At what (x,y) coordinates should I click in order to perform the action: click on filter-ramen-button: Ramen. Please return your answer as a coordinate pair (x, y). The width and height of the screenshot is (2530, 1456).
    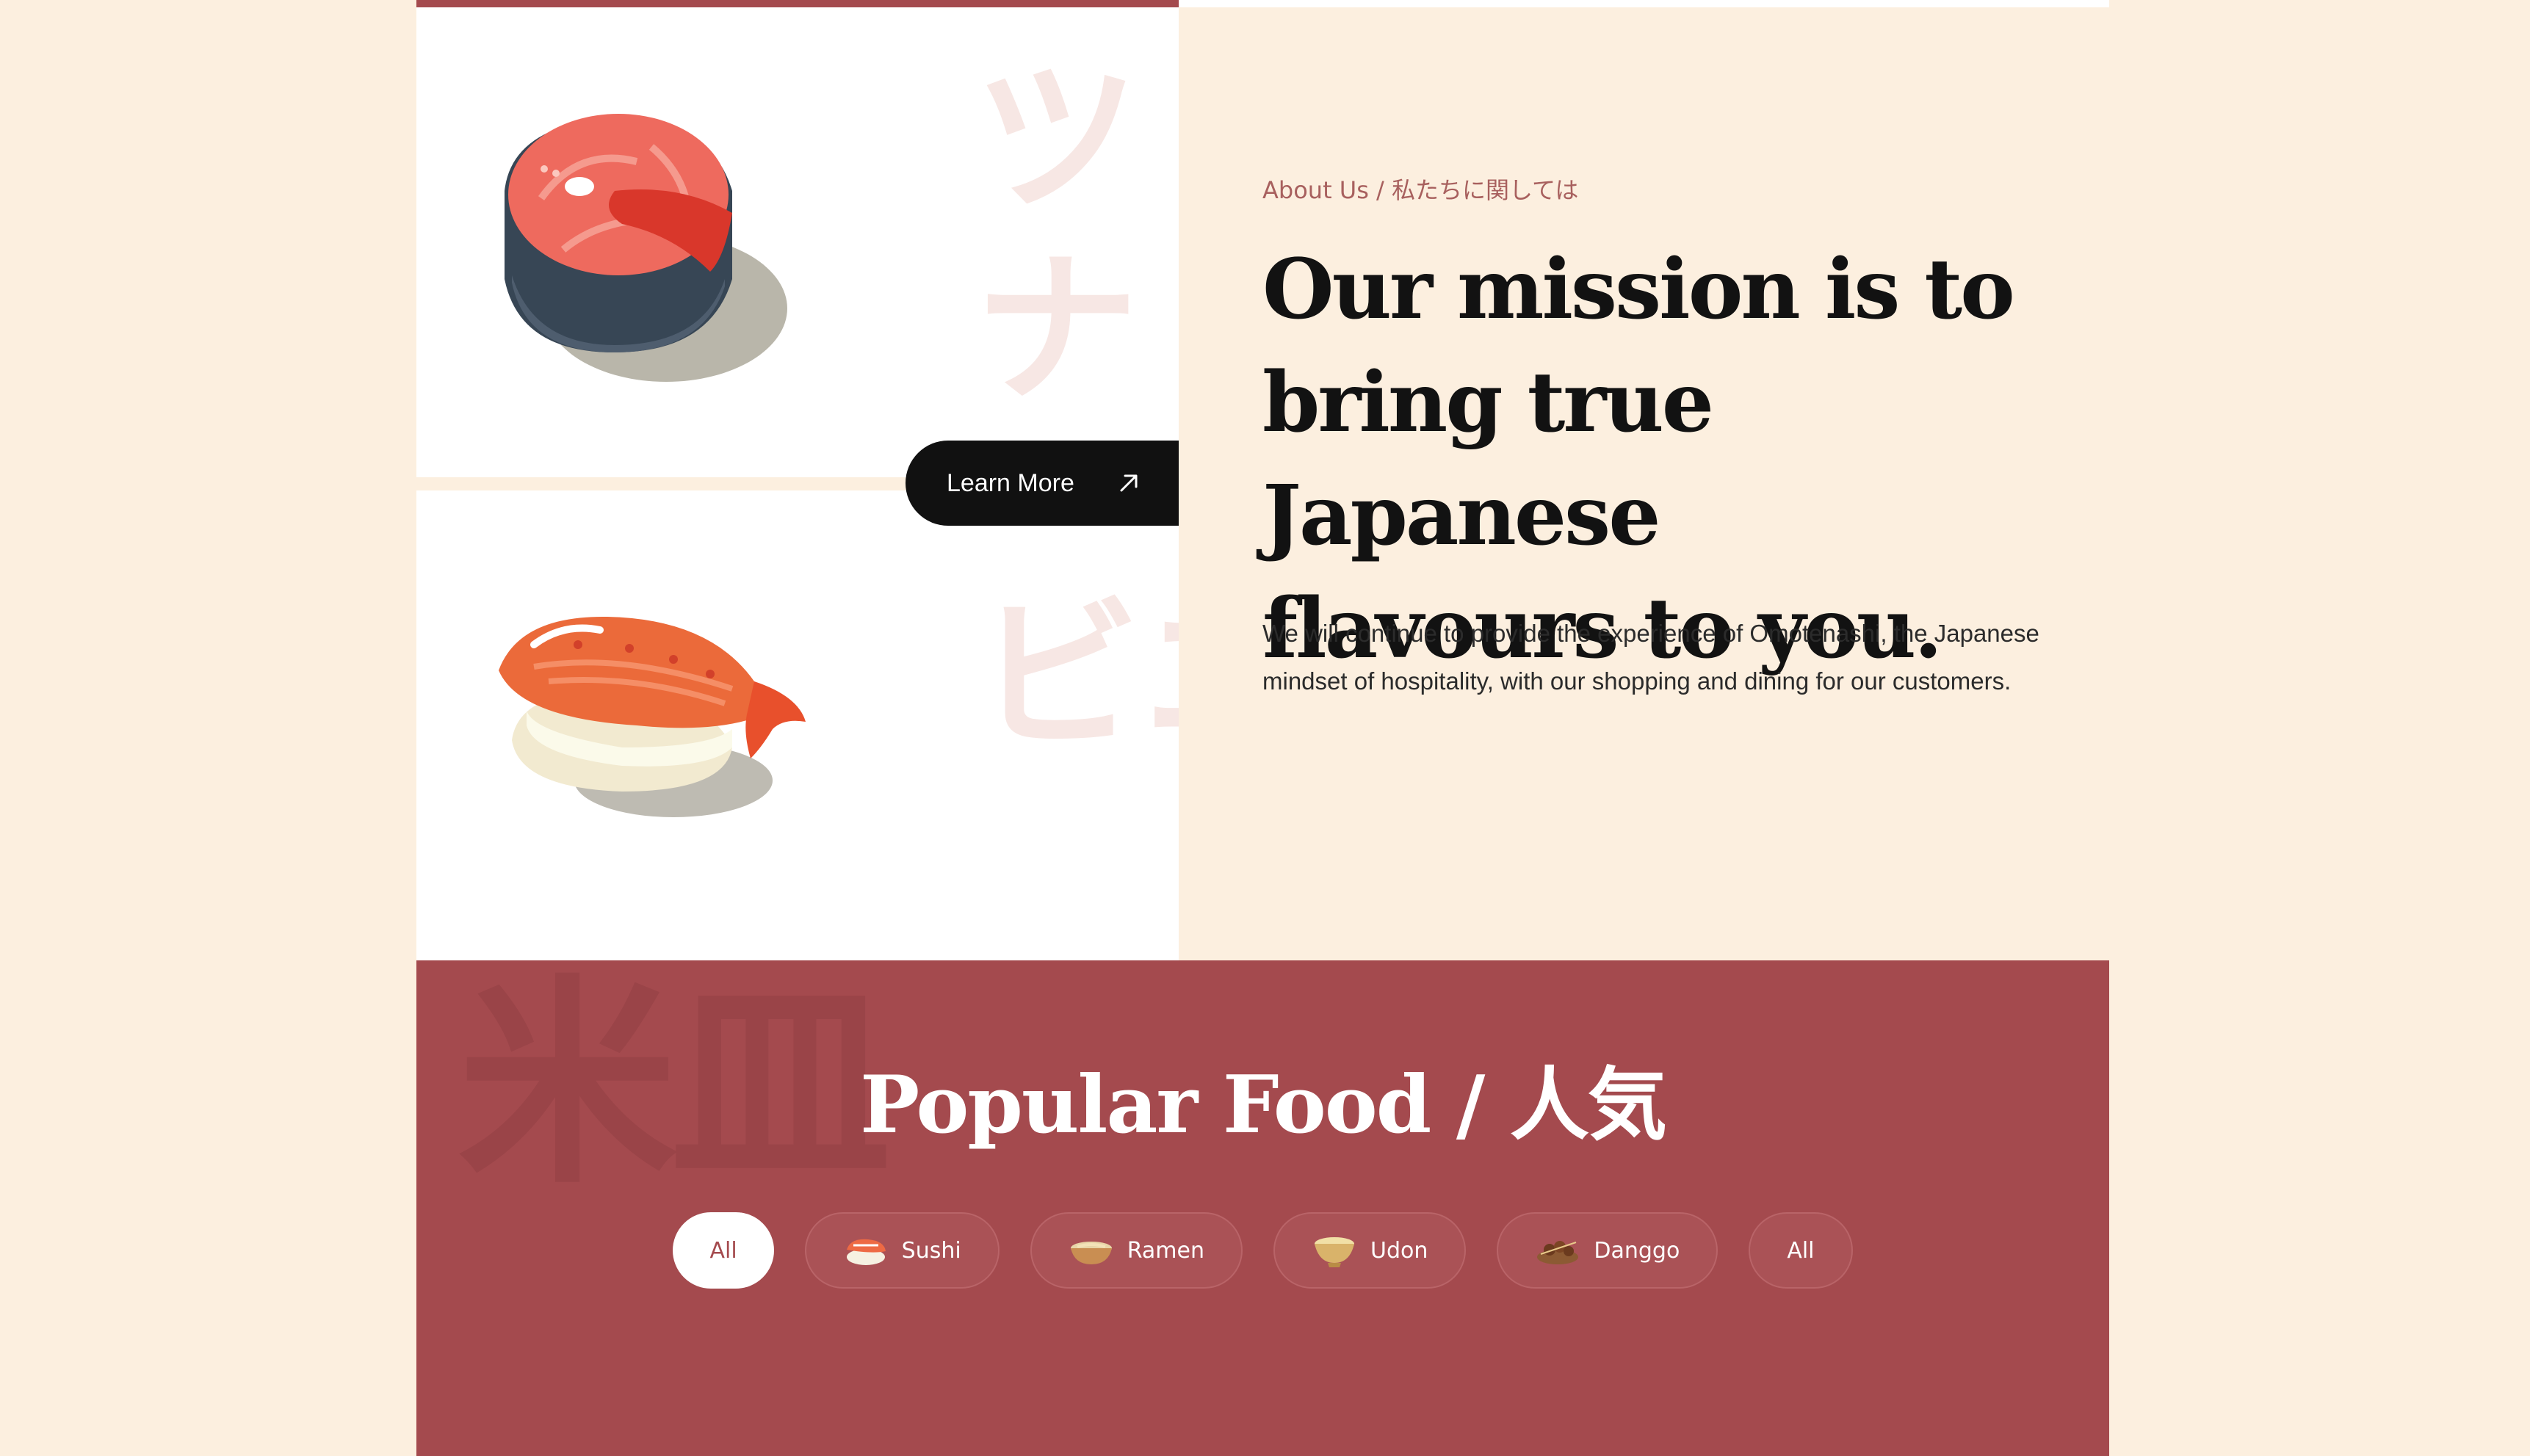
    Looking at the image, I should click on (1136, 1250).